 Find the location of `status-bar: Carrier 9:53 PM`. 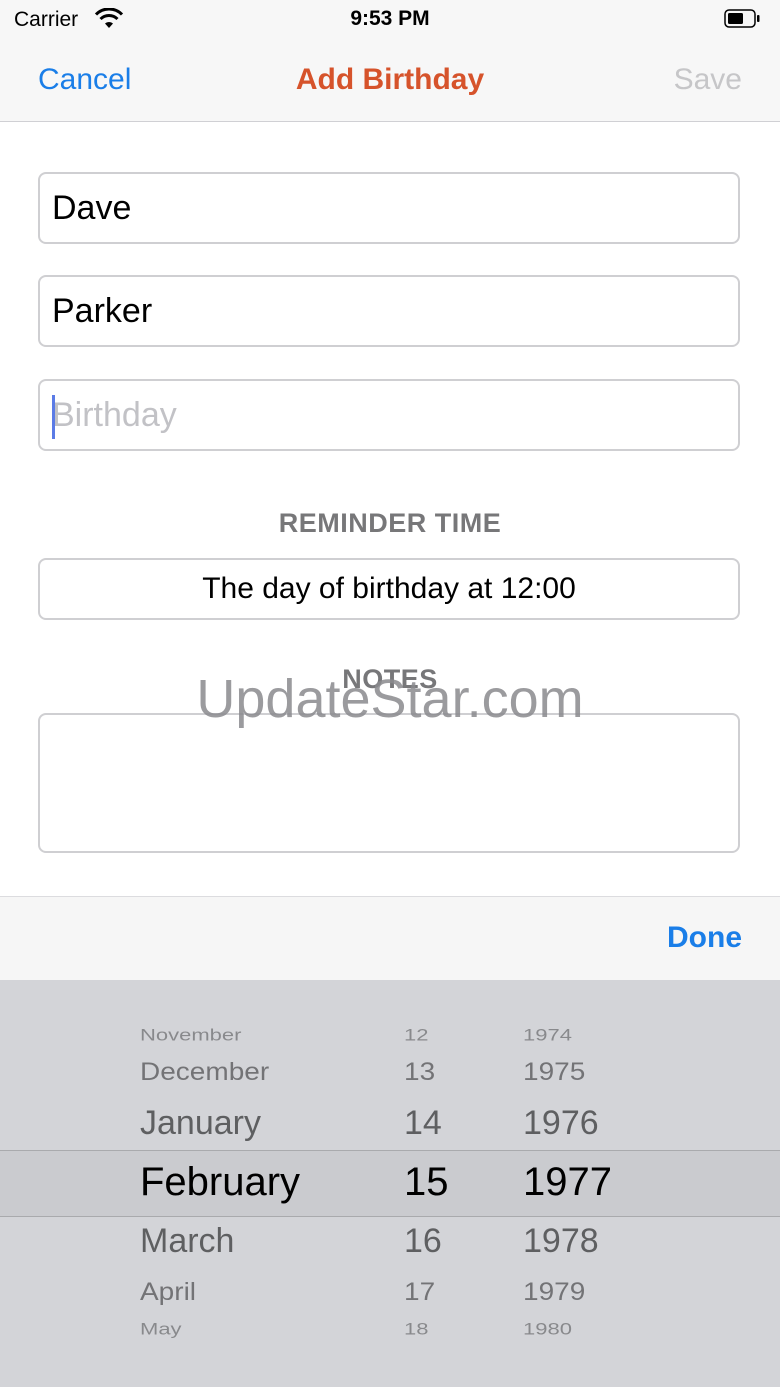

status-bar: Carrier 9:53 PM is located at coordinates (390, 20).